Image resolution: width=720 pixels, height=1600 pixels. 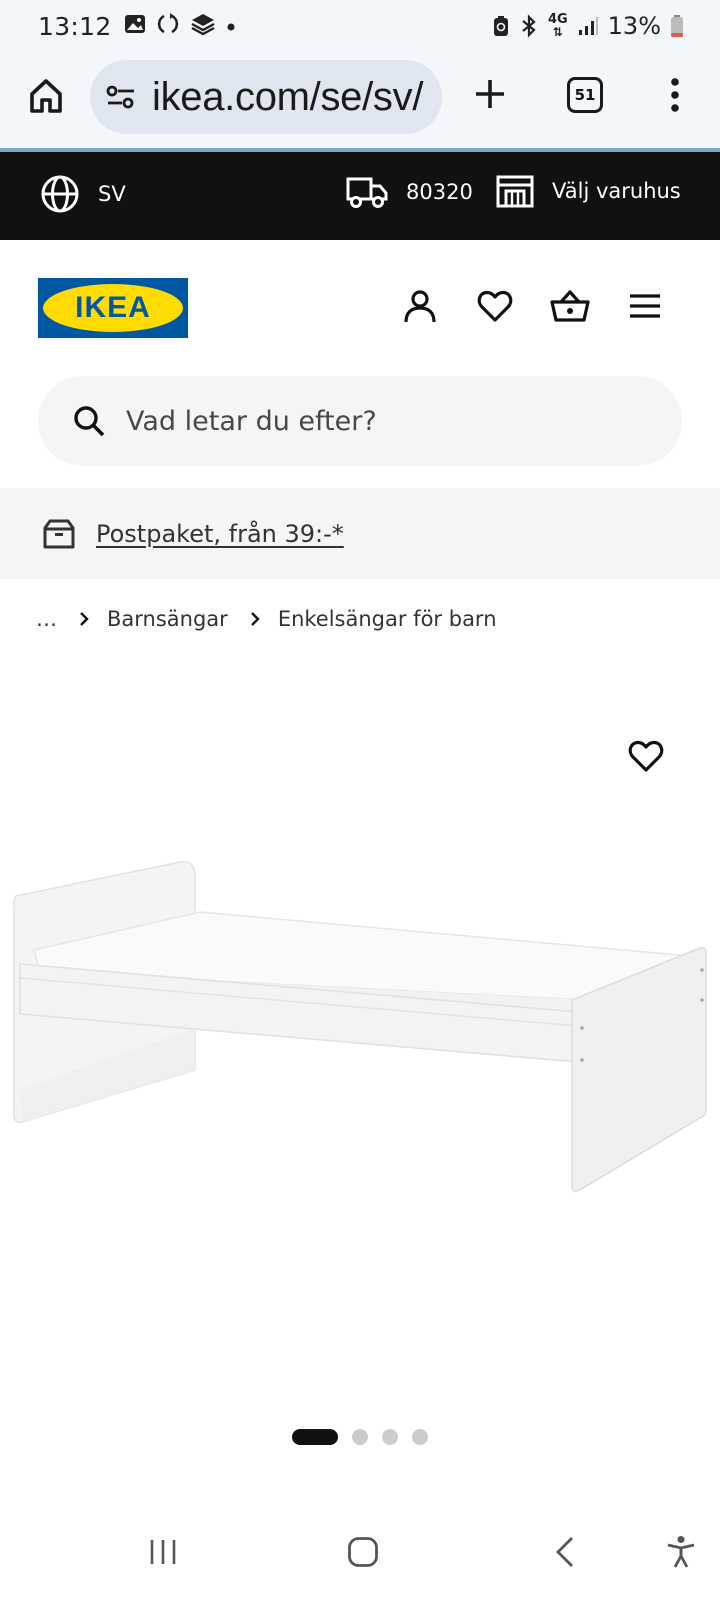 I want to click on accessibility-button, so click(x=681, y=1552).